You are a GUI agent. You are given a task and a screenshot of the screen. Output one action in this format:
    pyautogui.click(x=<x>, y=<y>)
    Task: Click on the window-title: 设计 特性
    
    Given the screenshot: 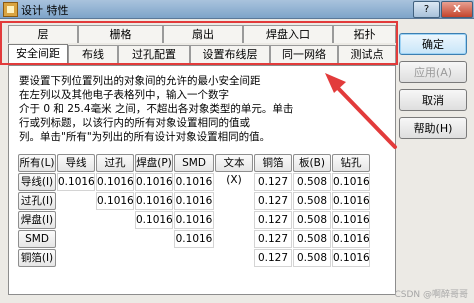 What is the action you would take?
    pyautogui.click(x=45, y=10)
    